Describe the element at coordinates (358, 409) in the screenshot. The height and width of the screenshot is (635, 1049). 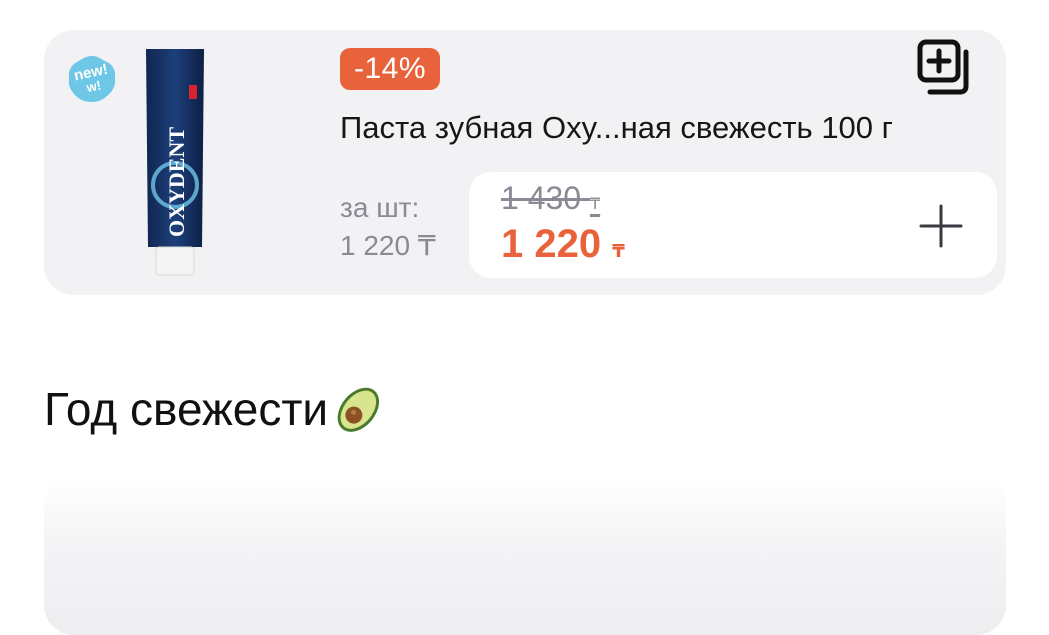
I see `avocado-icon` at that location.